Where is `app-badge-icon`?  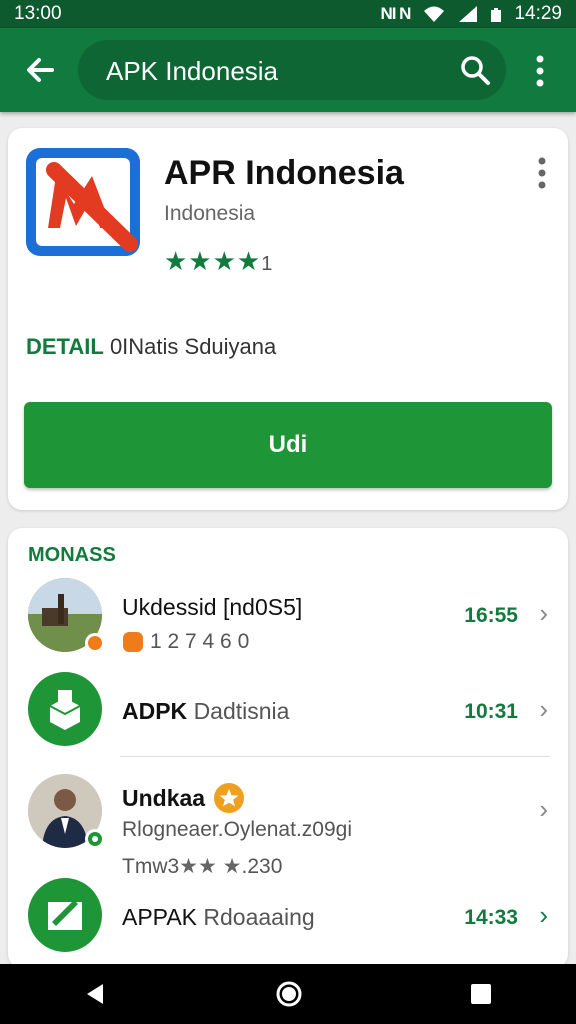 app-badge-icon is located at coordinates (133, 642).